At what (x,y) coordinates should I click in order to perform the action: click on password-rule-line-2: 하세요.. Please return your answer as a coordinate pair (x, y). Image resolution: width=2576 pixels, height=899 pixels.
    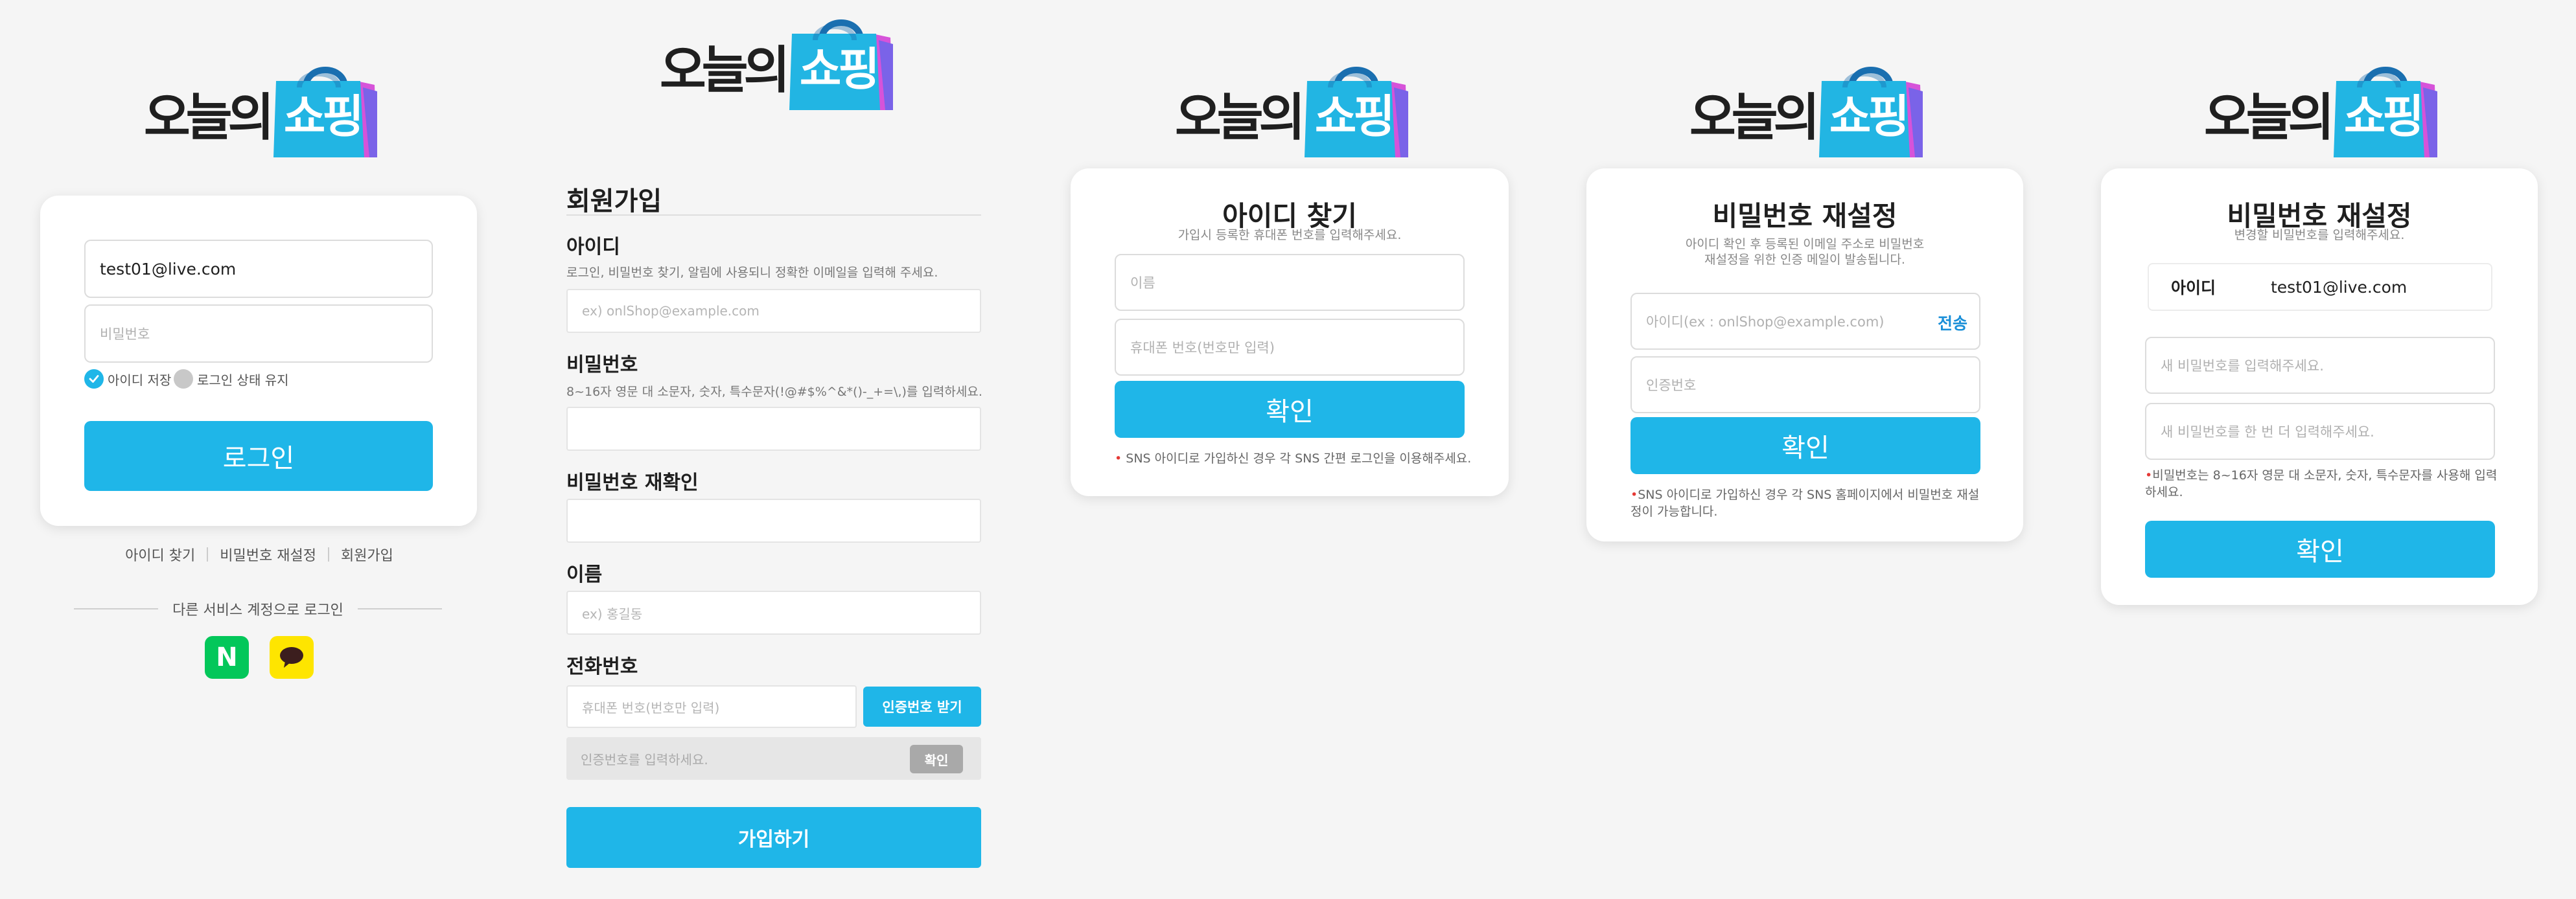
    Looking at the image, I should click on (2164, 491).